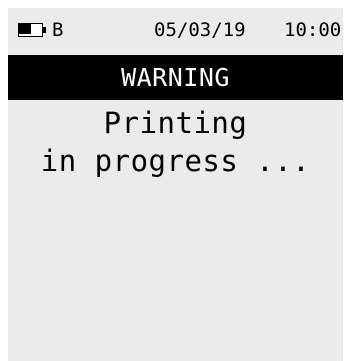  What do you see at coordinates (175, 123) in the screenshot?
I see `message-line-1: Printing` at bounding box center [175, 123].